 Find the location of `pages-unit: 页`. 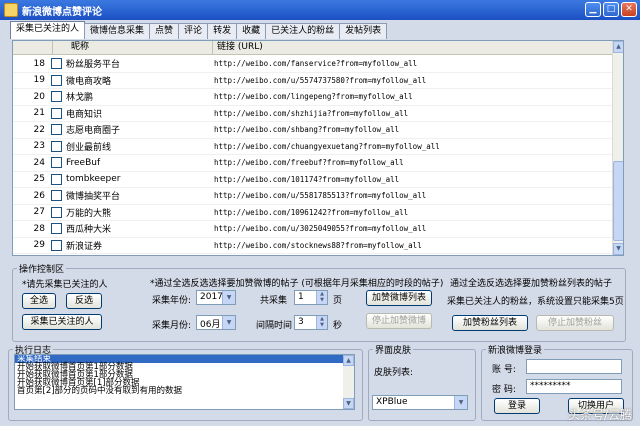

pages-unit: 页 is located at coordinates (338, 301).